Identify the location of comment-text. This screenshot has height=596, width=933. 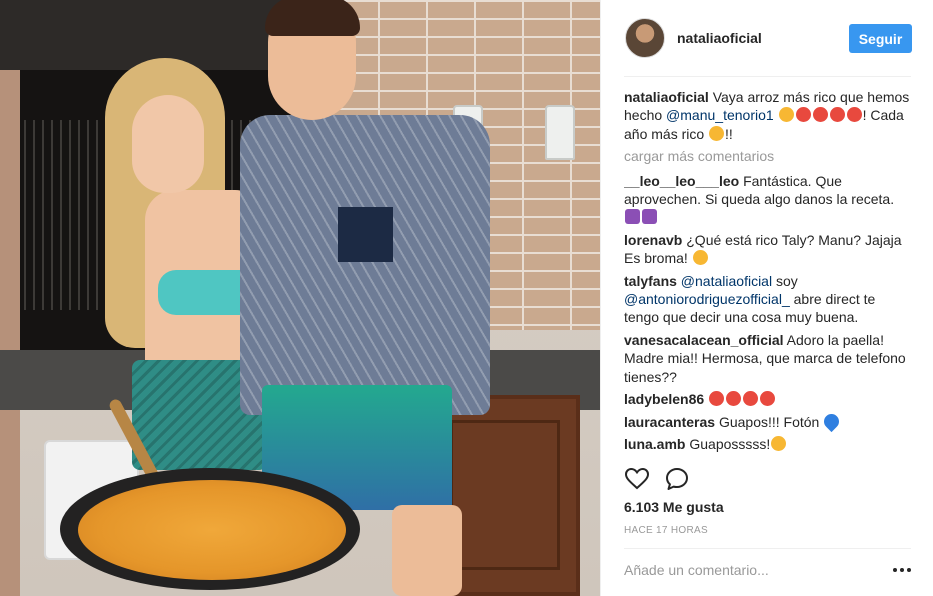
(706, 399).